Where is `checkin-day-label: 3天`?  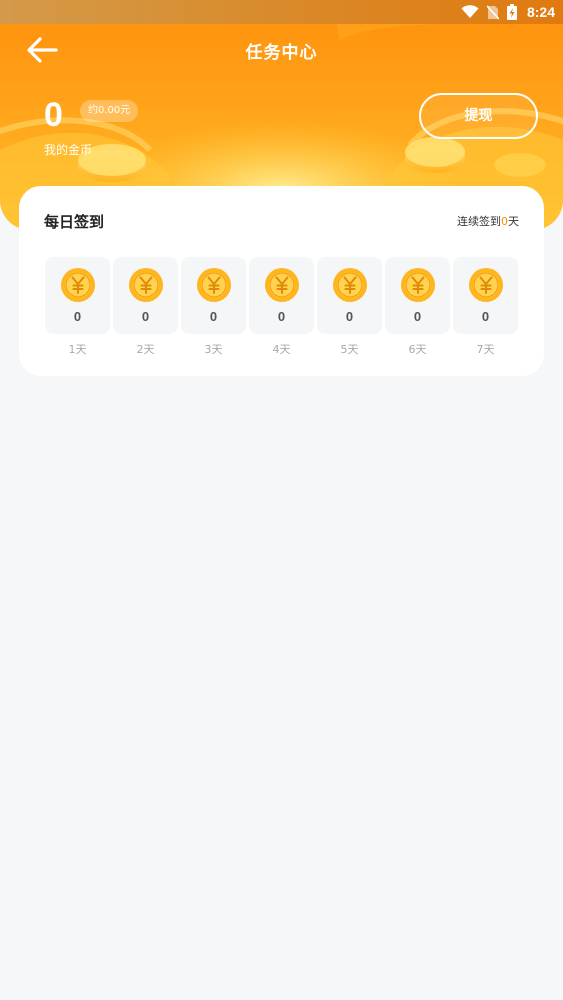 checkin-day-label: 3天 is located at coordinates (213, 349).